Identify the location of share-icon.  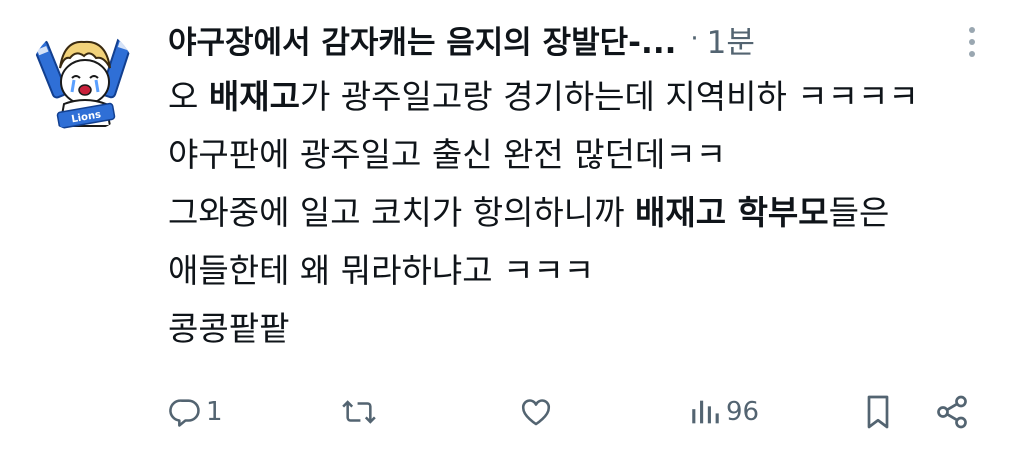
(952, 412).